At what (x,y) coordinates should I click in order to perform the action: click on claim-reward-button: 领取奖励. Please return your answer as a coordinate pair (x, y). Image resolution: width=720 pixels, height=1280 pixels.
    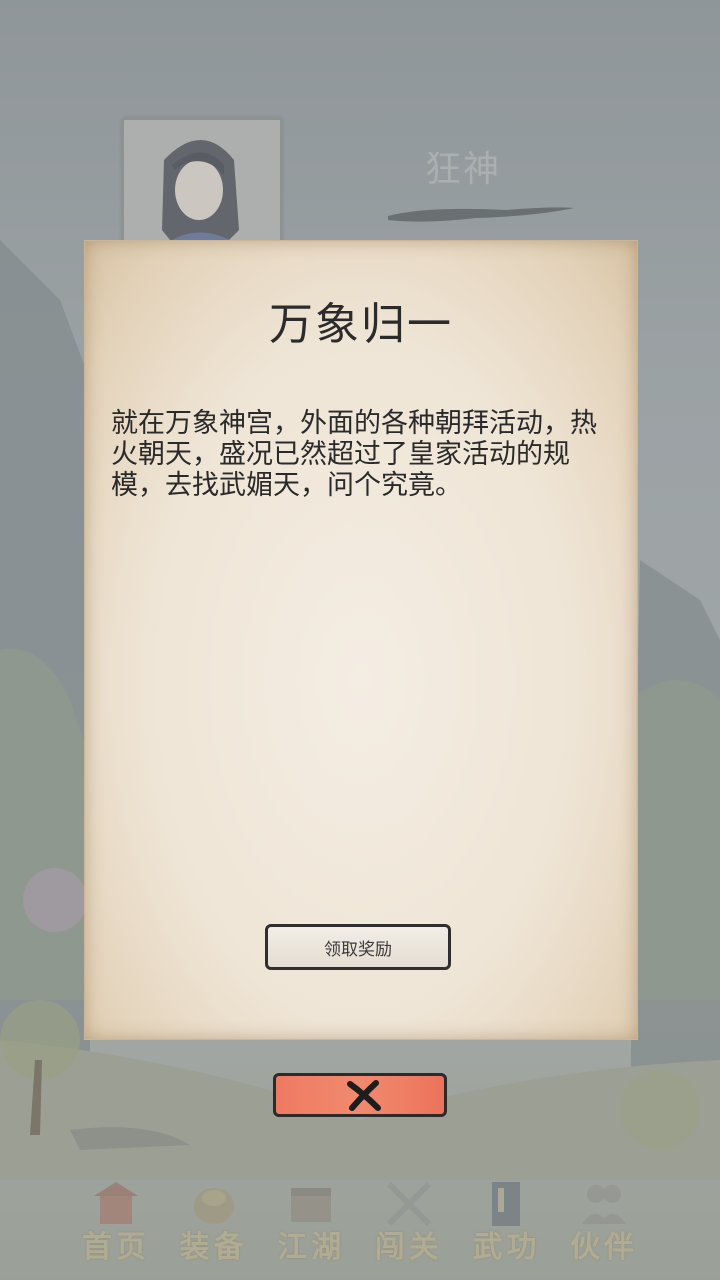
    Looking at the image, I should click on (358, 947).